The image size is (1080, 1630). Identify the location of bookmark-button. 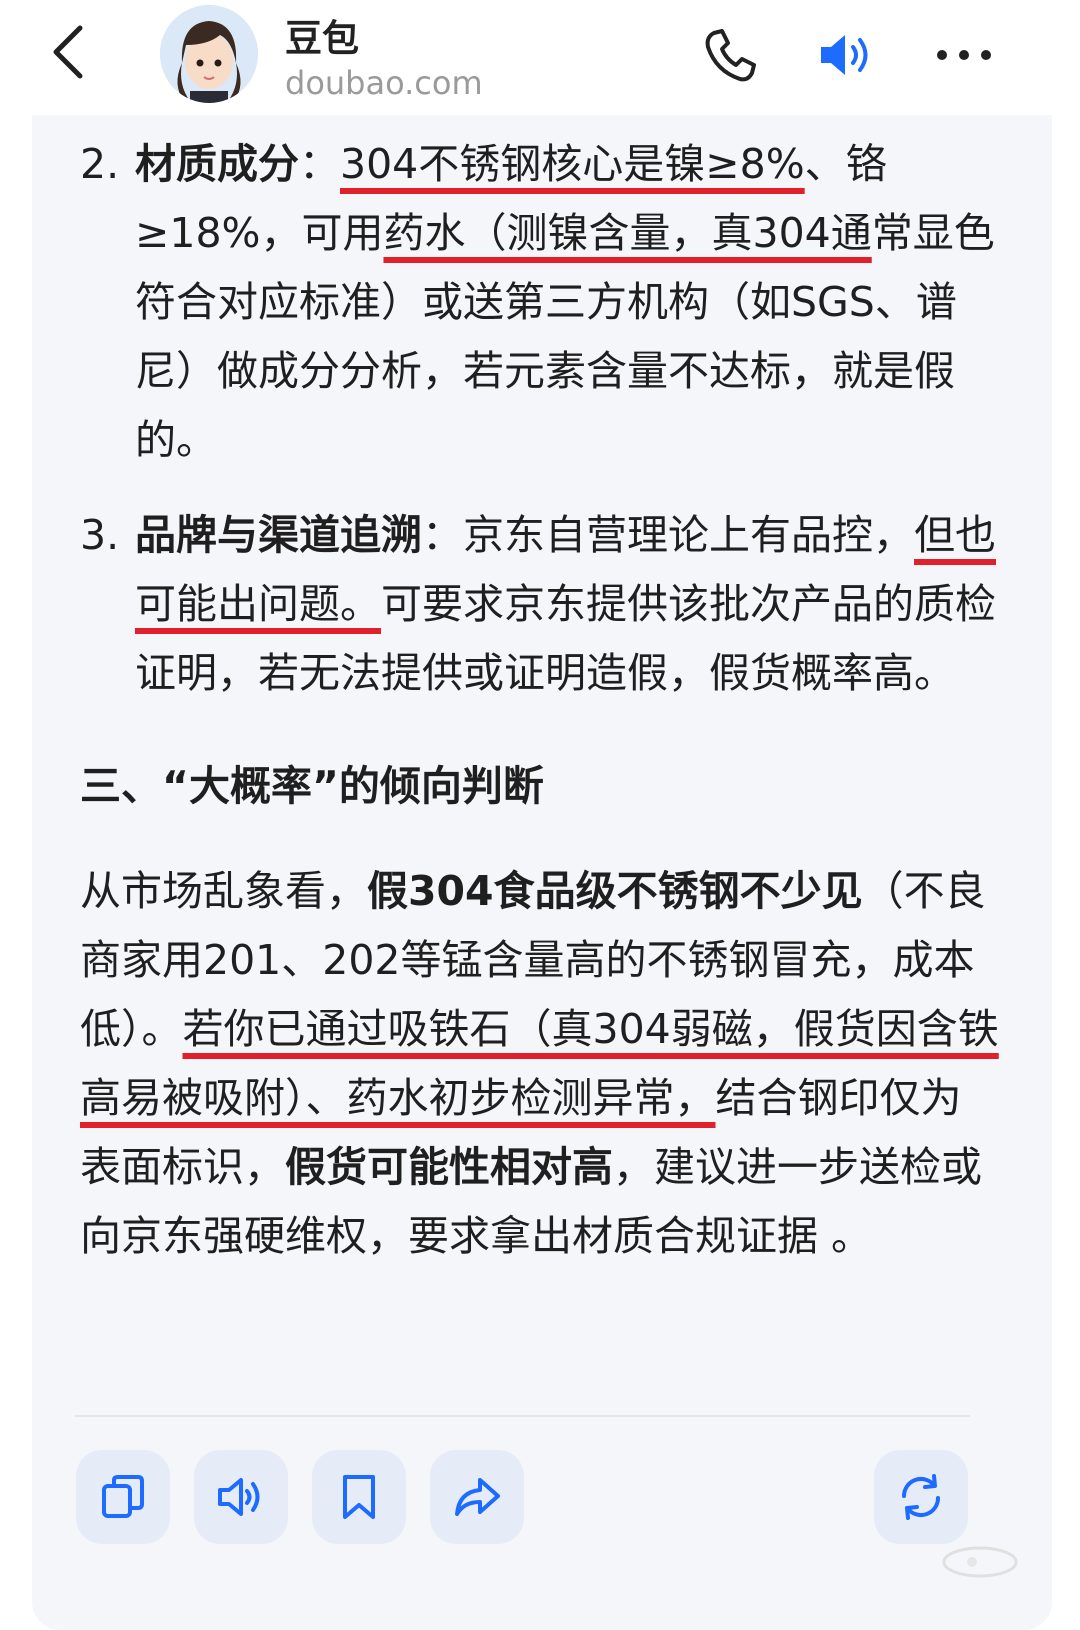
(359, 1497).